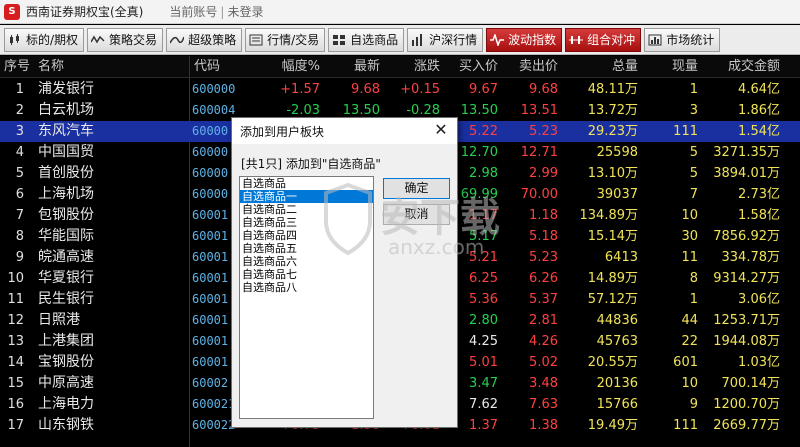 Image resolution: width=800 pixels, height=447 pixels. Describe the element at coordinates (759, 194) in the screenshot. I see `cell-amount: 2.73亿` at that location.